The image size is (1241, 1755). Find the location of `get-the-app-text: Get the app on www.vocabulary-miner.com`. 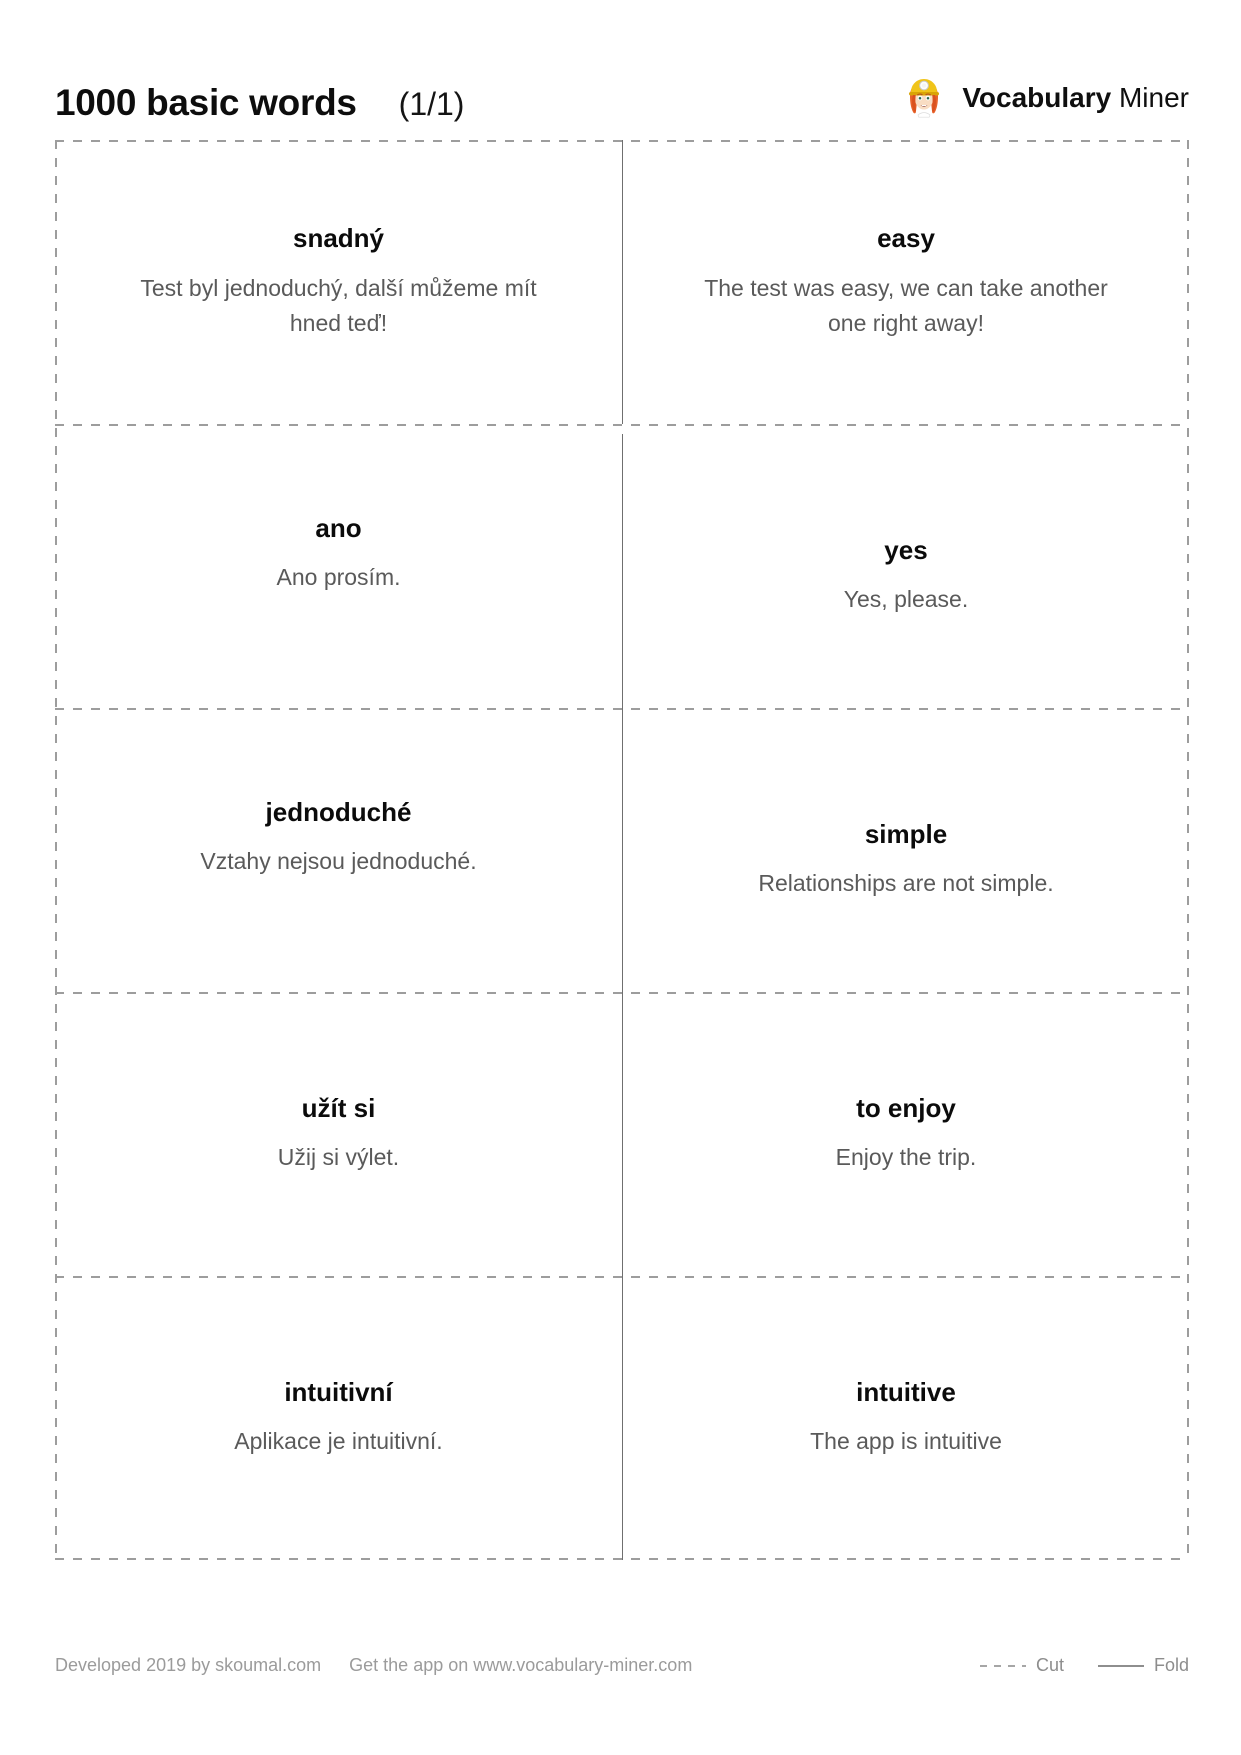

get-the-app-text: Get the app on www.vocabulary-miner.com is located at coordinates (521, 1665).